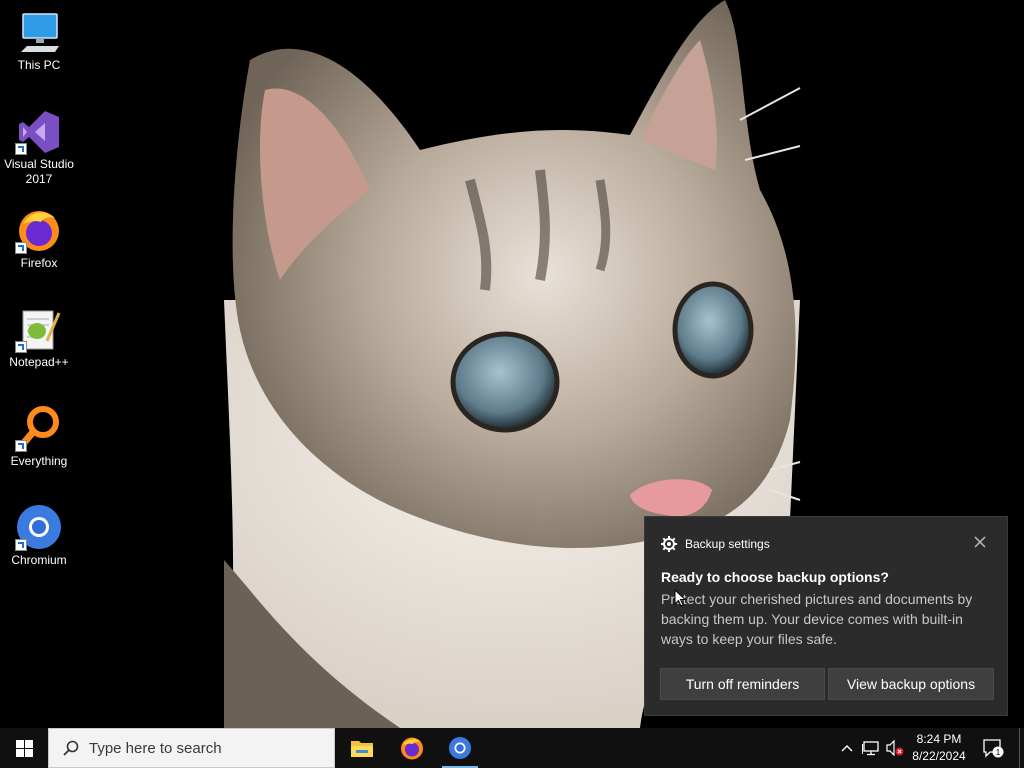 This screenshot has width=1024, height=768. I want to click on taskbar: Type here to search 8:24 PM 8/22/2024 1, so click(512, 748).